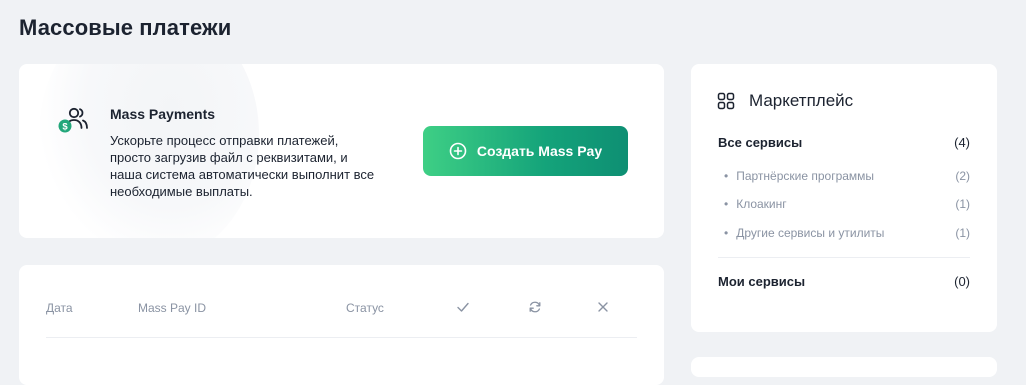 The image size is (1026, 385). What do you see at coordinates (163, 114) in the screenshot?
I see `promo-title: Mass Payments` at bounding box center [163, 114].